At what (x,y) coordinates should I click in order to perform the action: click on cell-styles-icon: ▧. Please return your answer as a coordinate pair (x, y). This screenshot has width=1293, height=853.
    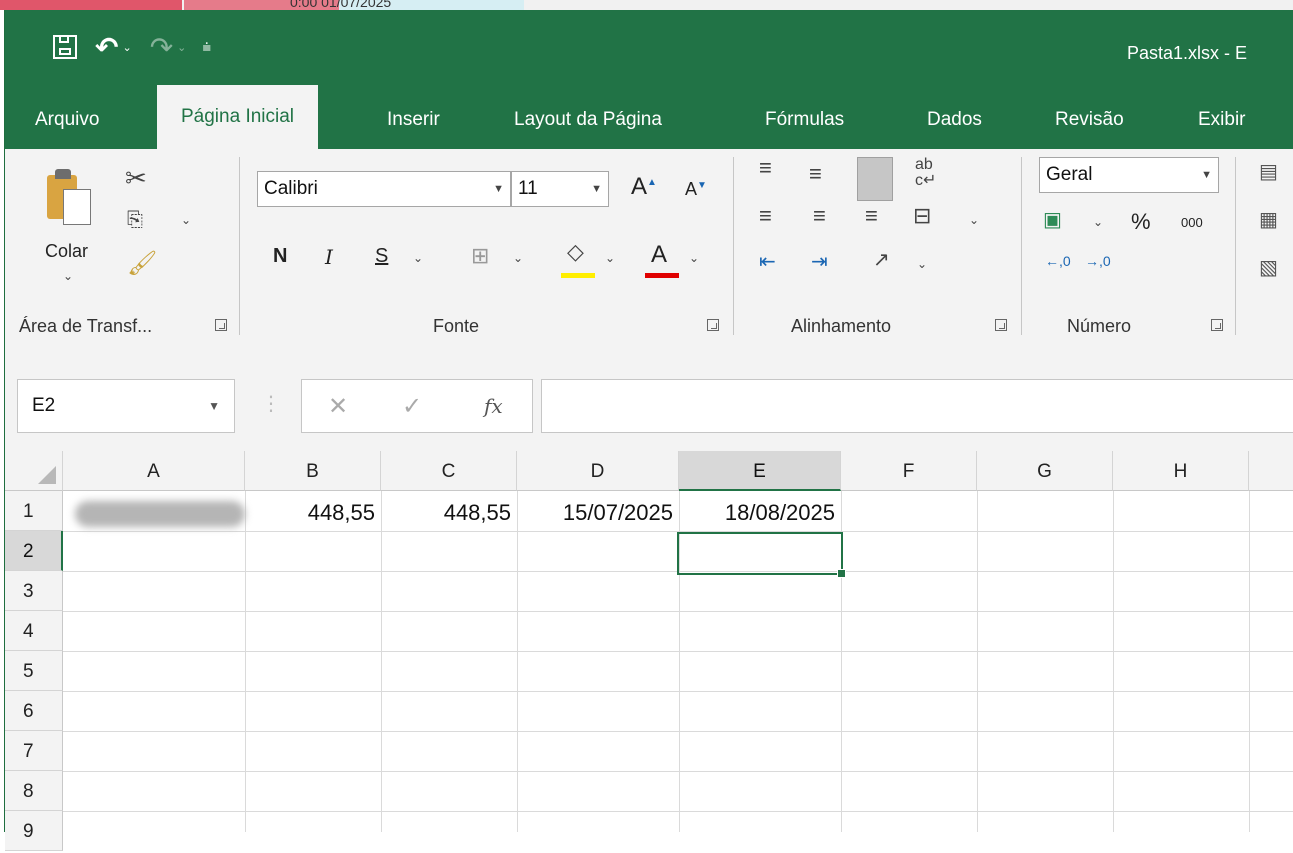
    Looking at the image, I should click on (1268, 267).